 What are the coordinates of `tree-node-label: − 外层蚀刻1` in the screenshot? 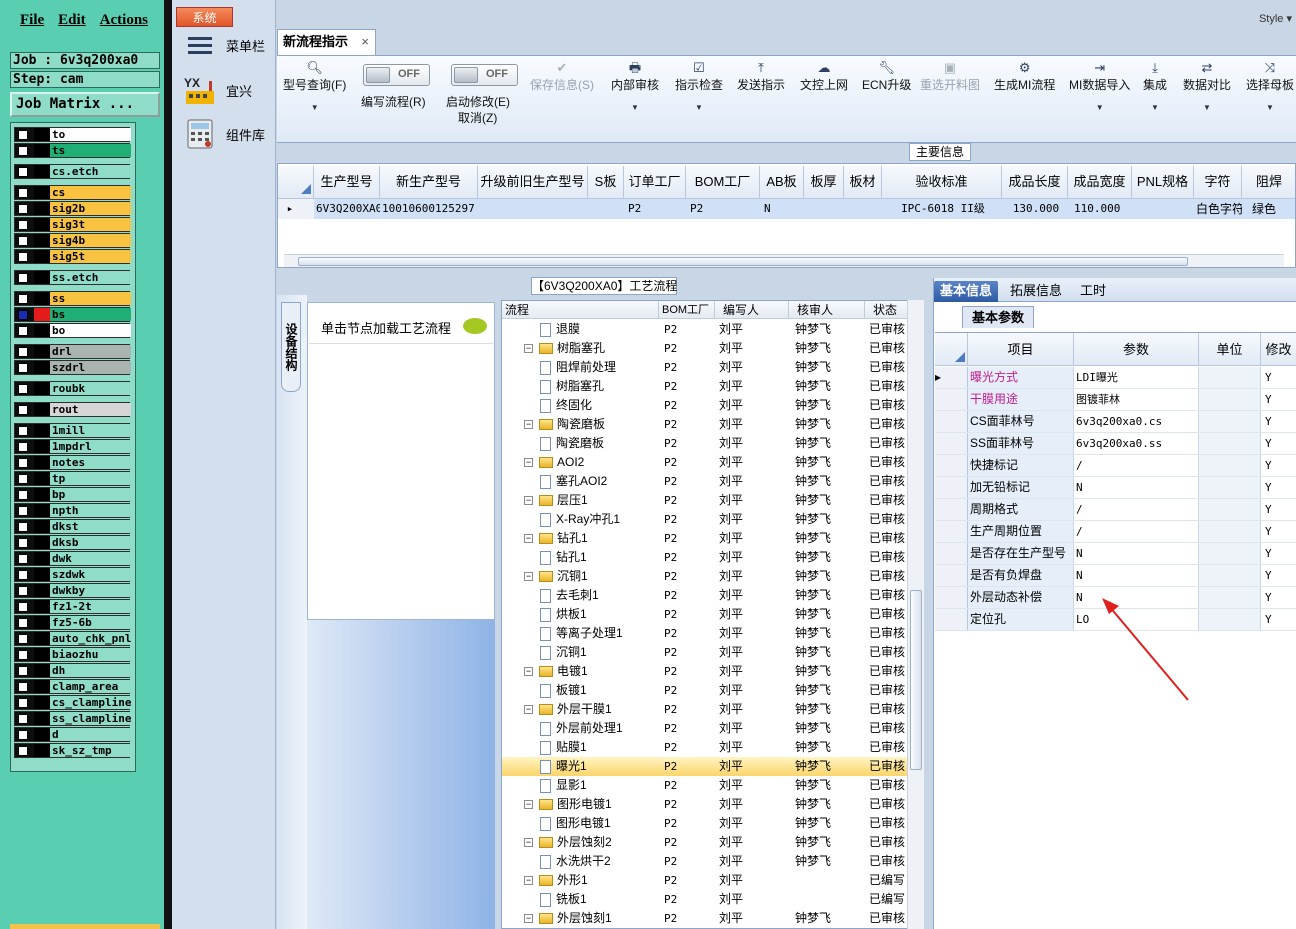 It's located at (591, 918).